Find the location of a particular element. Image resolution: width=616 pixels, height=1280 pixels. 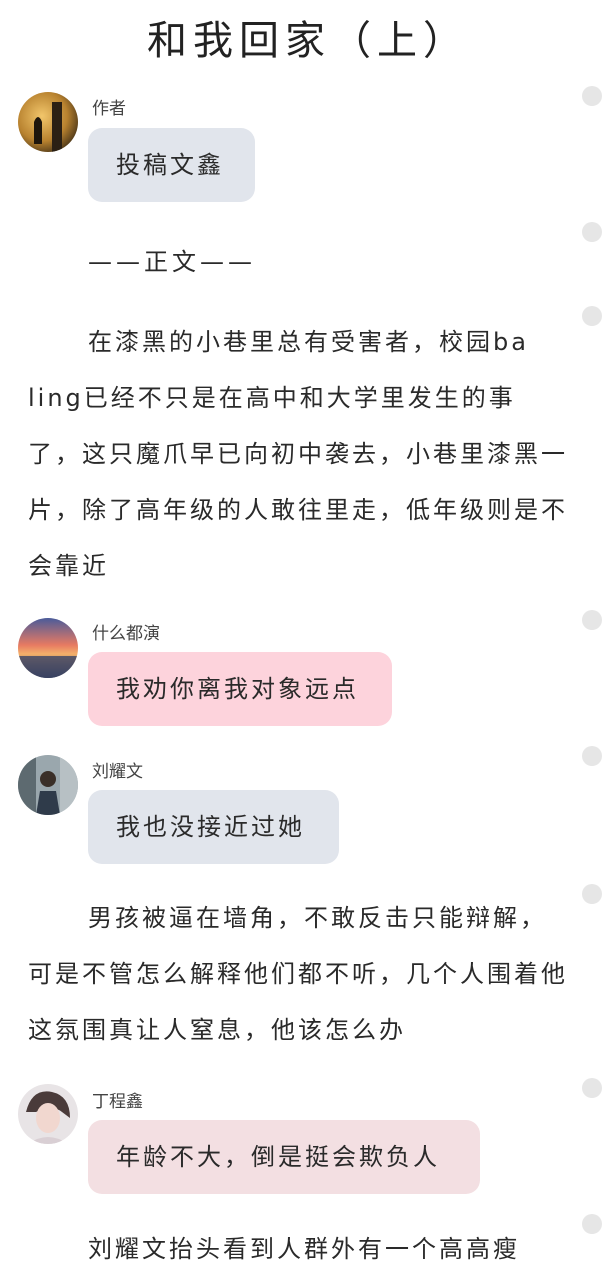

chat-bubble: 投稿文鑫 is located at coordinates (171, 165).